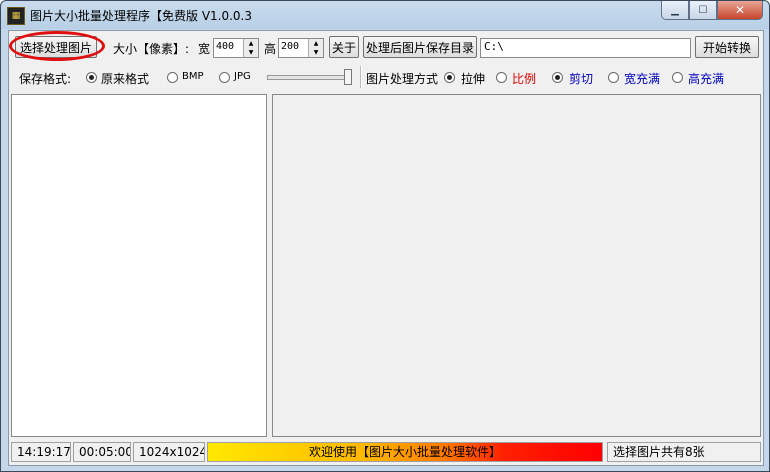 The width and height of the screenshot is (770, 472). Describe the element at coordinates (270, 49) in the screenshot. I see `height-label: 高` at that location.